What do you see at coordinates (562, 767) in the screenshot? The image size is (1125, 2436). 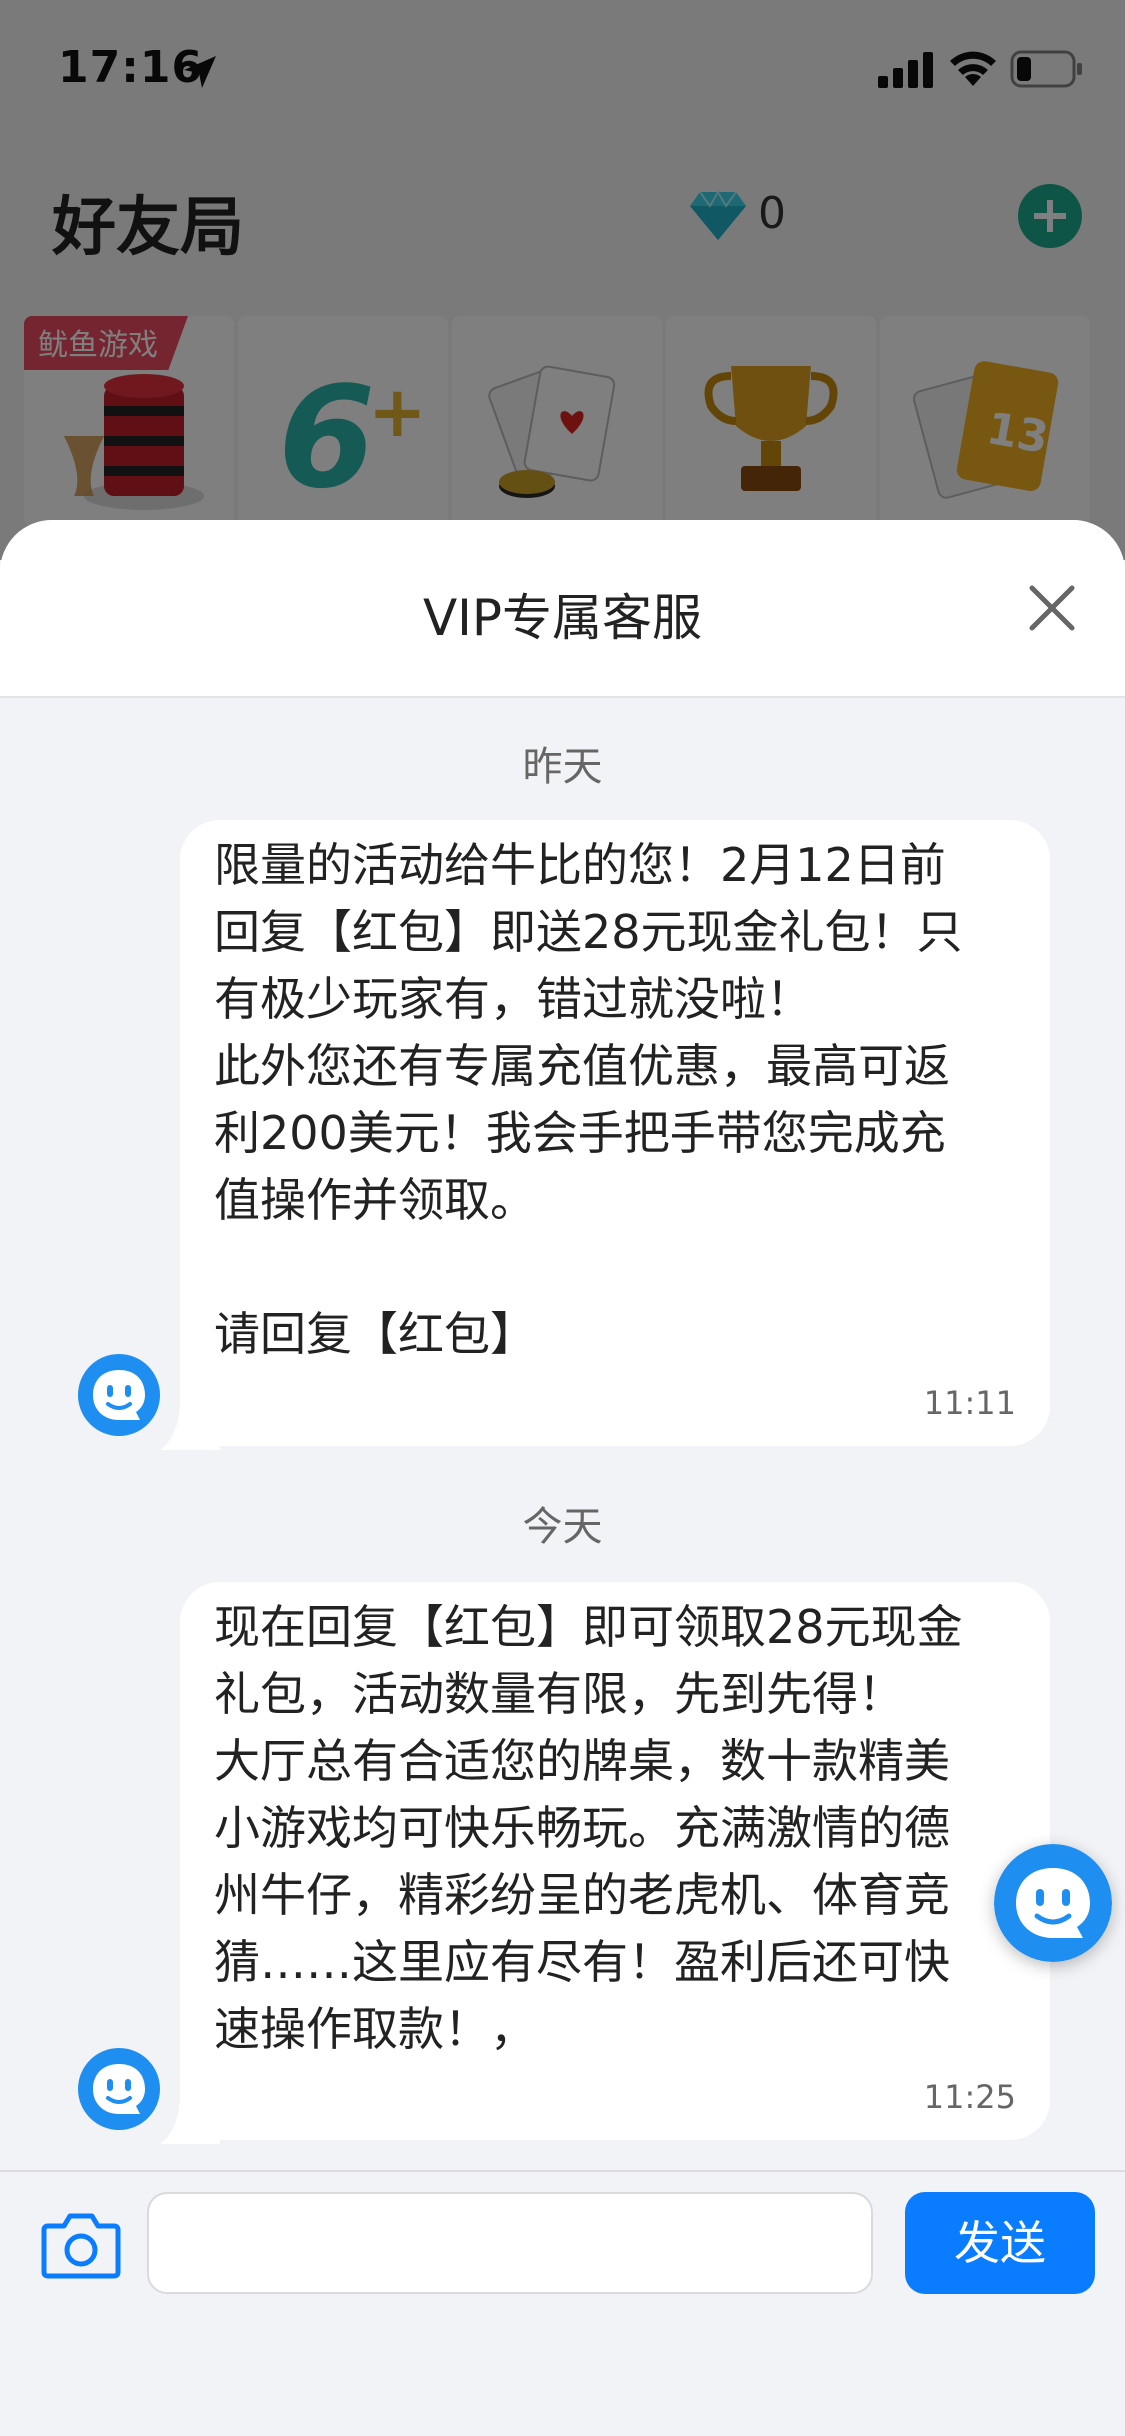 I see `date-separator: 昨天` at bounding box center [562, 767].